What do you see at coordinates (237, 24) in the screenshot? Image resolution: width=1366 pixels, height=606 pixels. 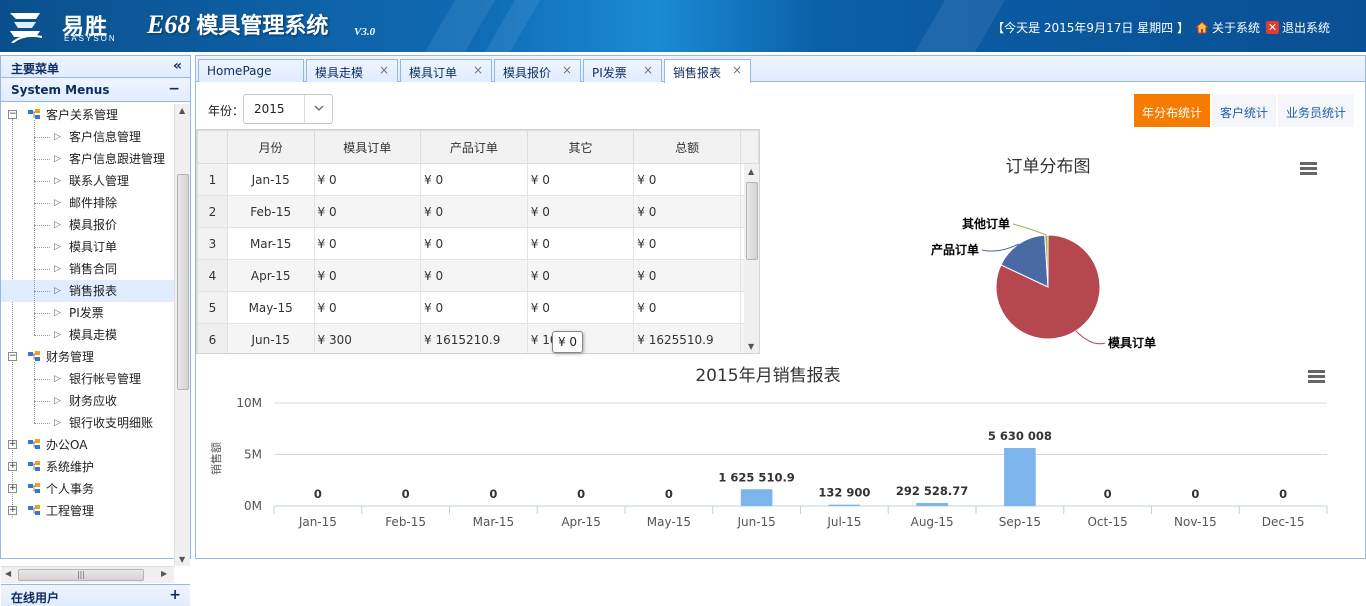 I see `system-title: E68 模具管理系统` at bounding box center [237, 24].